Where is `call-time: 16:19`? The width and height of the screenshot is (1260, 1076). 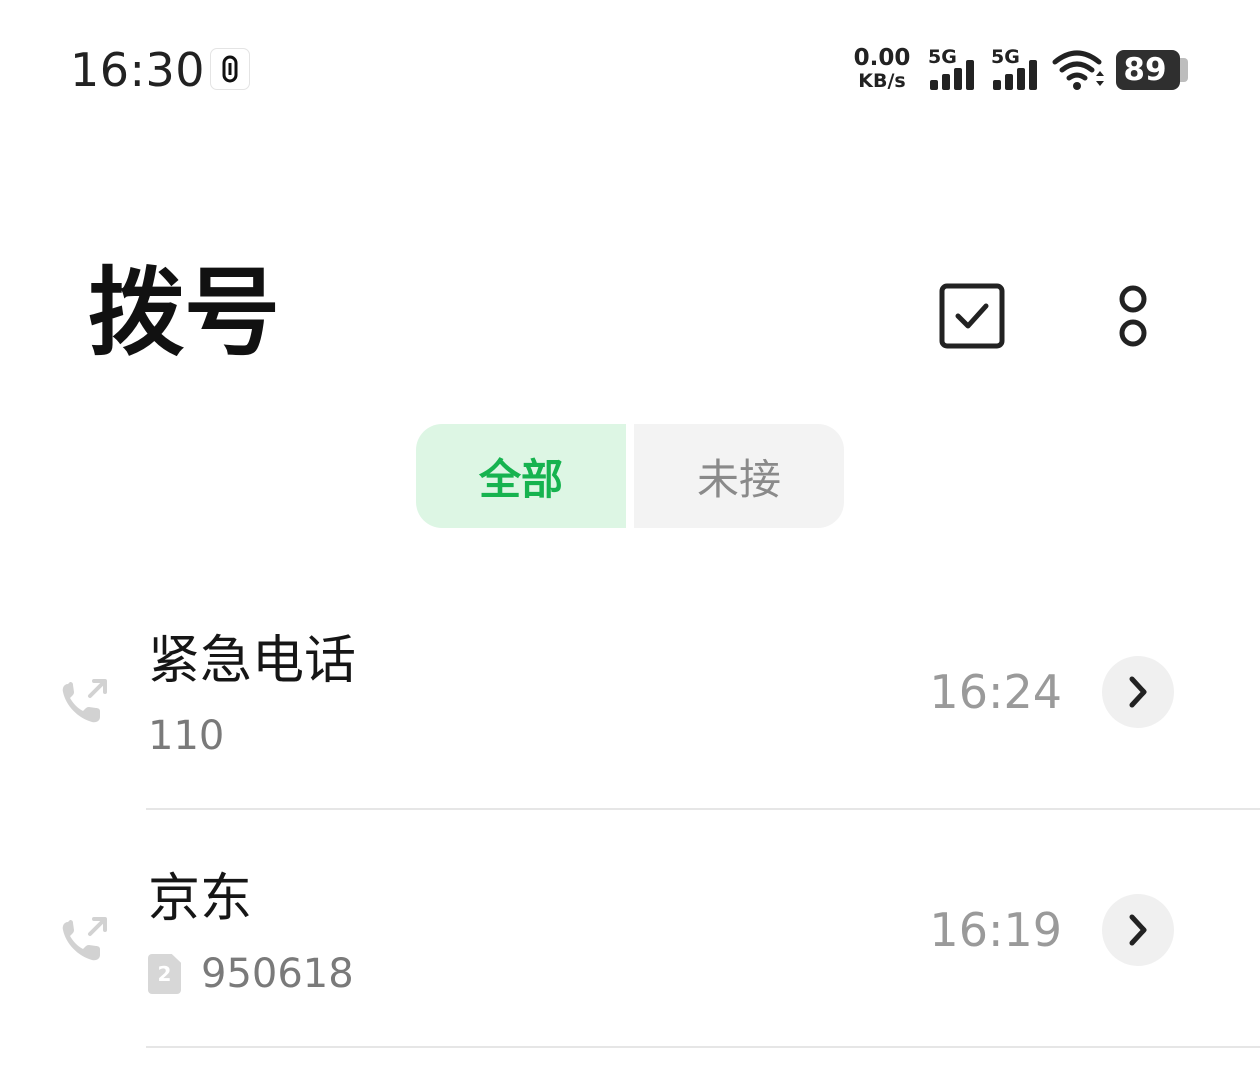
call-time: 16:19 is located at coordinates (995, 930).